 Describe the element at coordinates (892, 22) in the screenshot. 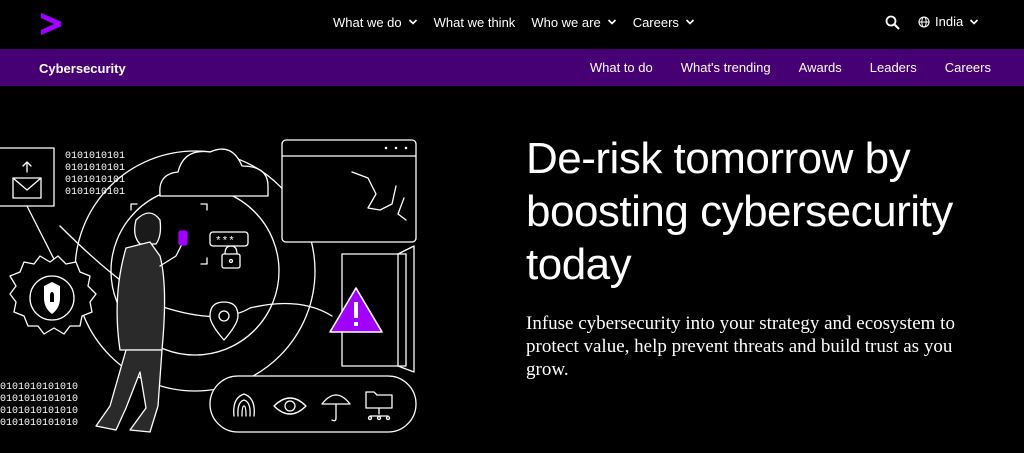

I see `search-icon` at that location.